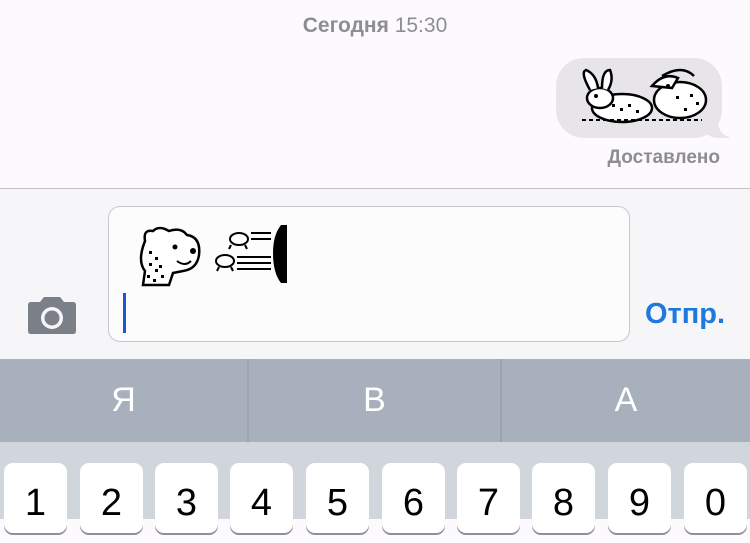  I want to click on conversation-timestamp: Сегодня 15:30, so click(375, 26).